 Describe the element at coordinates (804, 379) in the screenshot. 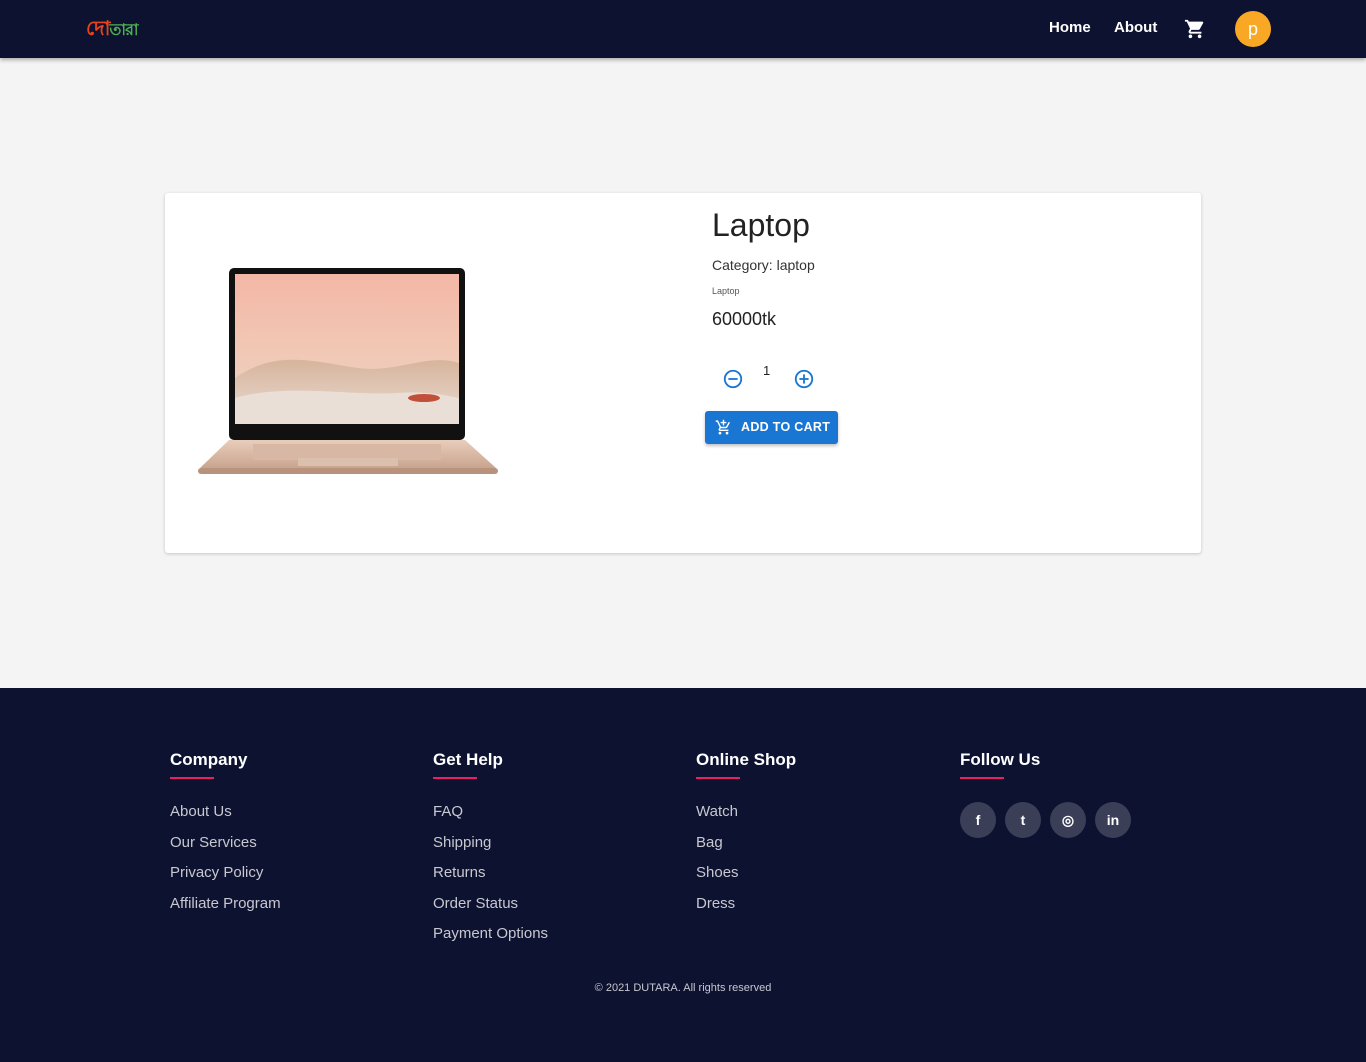

I see `increase-quantity-icon` at that location.